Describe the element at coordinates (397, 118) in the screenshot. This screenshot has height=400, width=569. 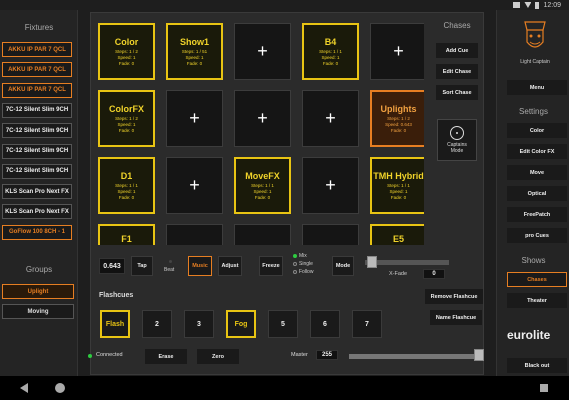
I see `chase-pad: Uplights Steps: 1 / 2 Speed: 0.643 Fade: 0` at that location.